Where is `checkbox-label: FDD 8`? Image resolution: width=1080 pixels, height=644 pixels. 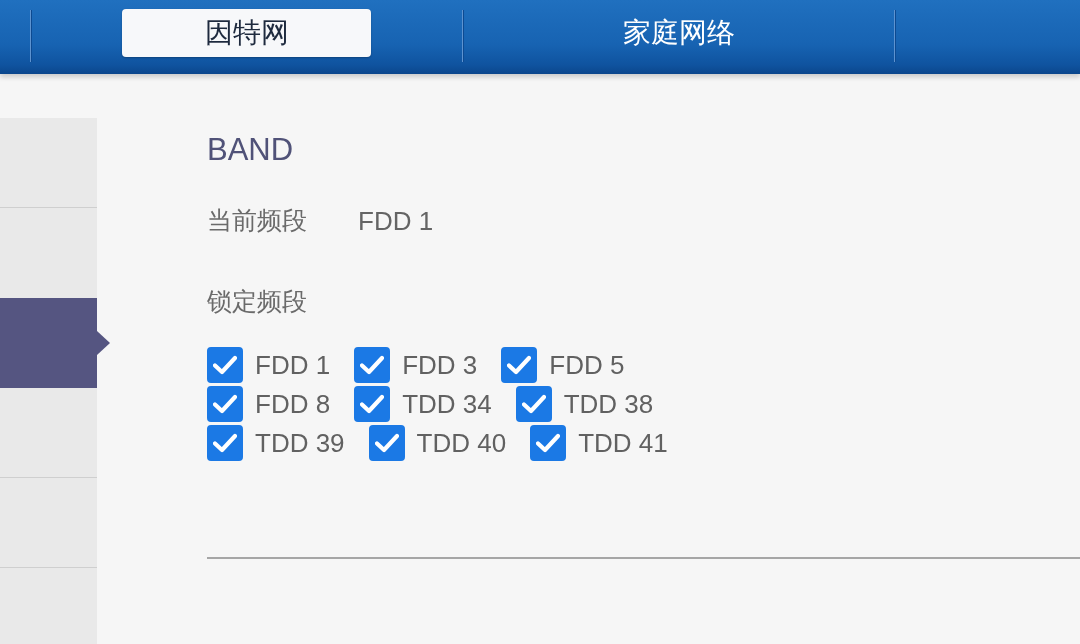 checkbox-label: FDD 8 is located at coordinates (293, 404).